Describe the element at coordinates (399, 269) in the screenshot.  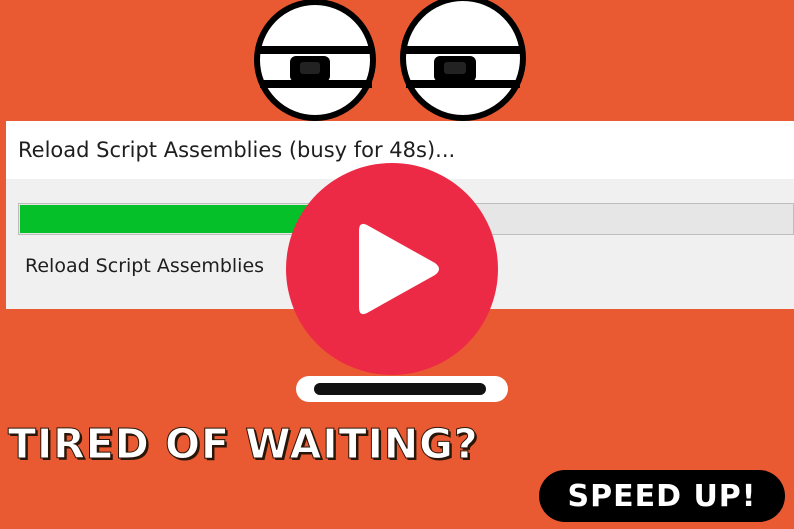
I see `play-icon` at that location.